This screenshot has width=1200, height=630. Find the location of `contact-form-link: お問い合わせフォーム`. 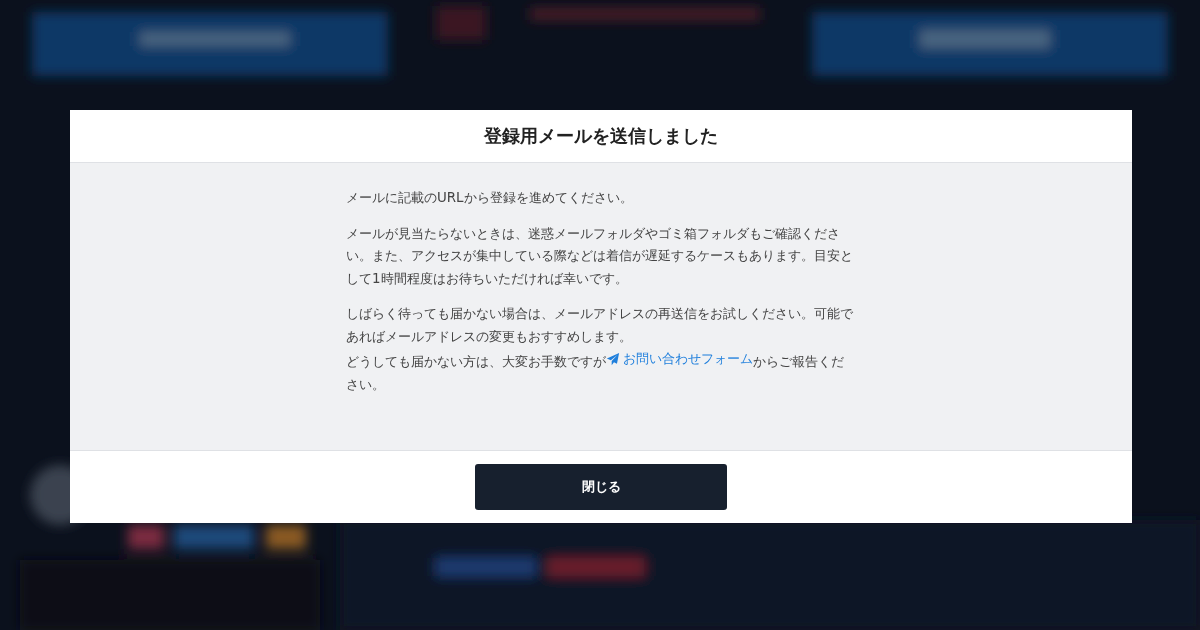

contact-form-link: お問い合わせフォーム is located at coordinates (679, 359).